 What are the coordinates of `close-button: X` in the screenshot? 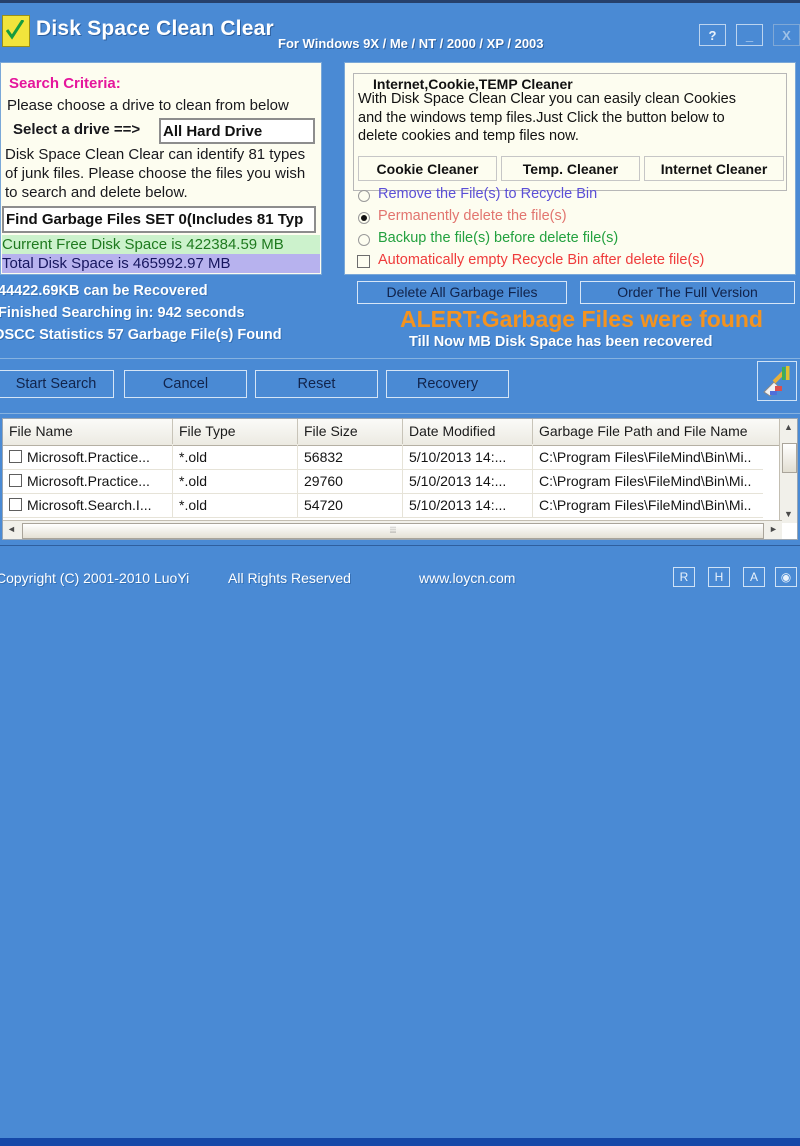 It's located at (786, 35).